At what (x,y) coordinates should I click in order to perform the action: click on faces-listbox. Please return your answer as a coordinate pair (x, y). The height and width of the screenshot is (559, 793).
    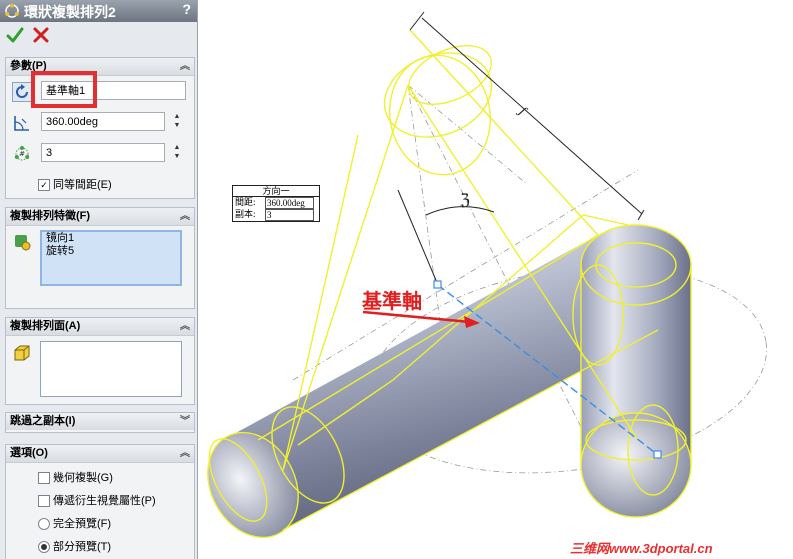
    Looking at the image, I should click on (111, 369).